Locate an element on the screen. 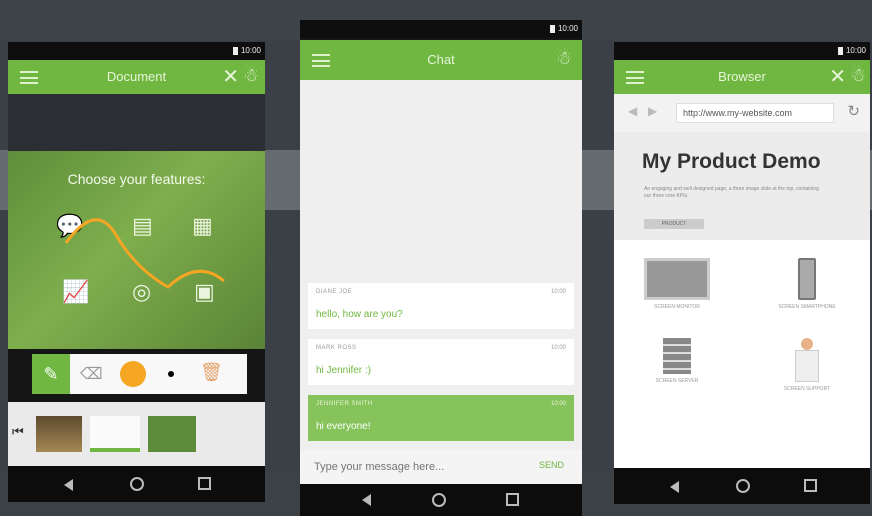 This screenshot has height=516, width=872. product-caption: SCREEN SERVER is located at coordinates (677, 381).